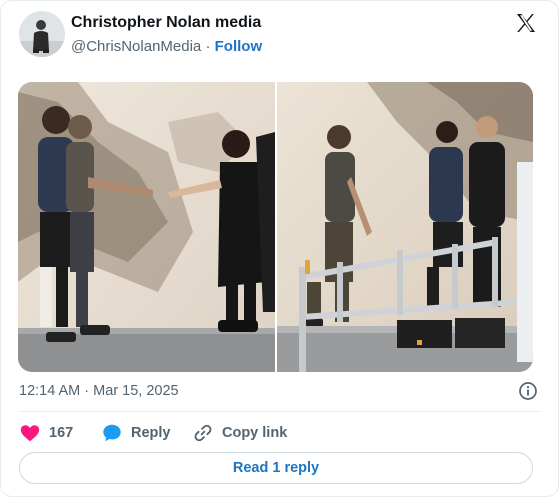  I want to click on like-count: 167, so click(61, 433).